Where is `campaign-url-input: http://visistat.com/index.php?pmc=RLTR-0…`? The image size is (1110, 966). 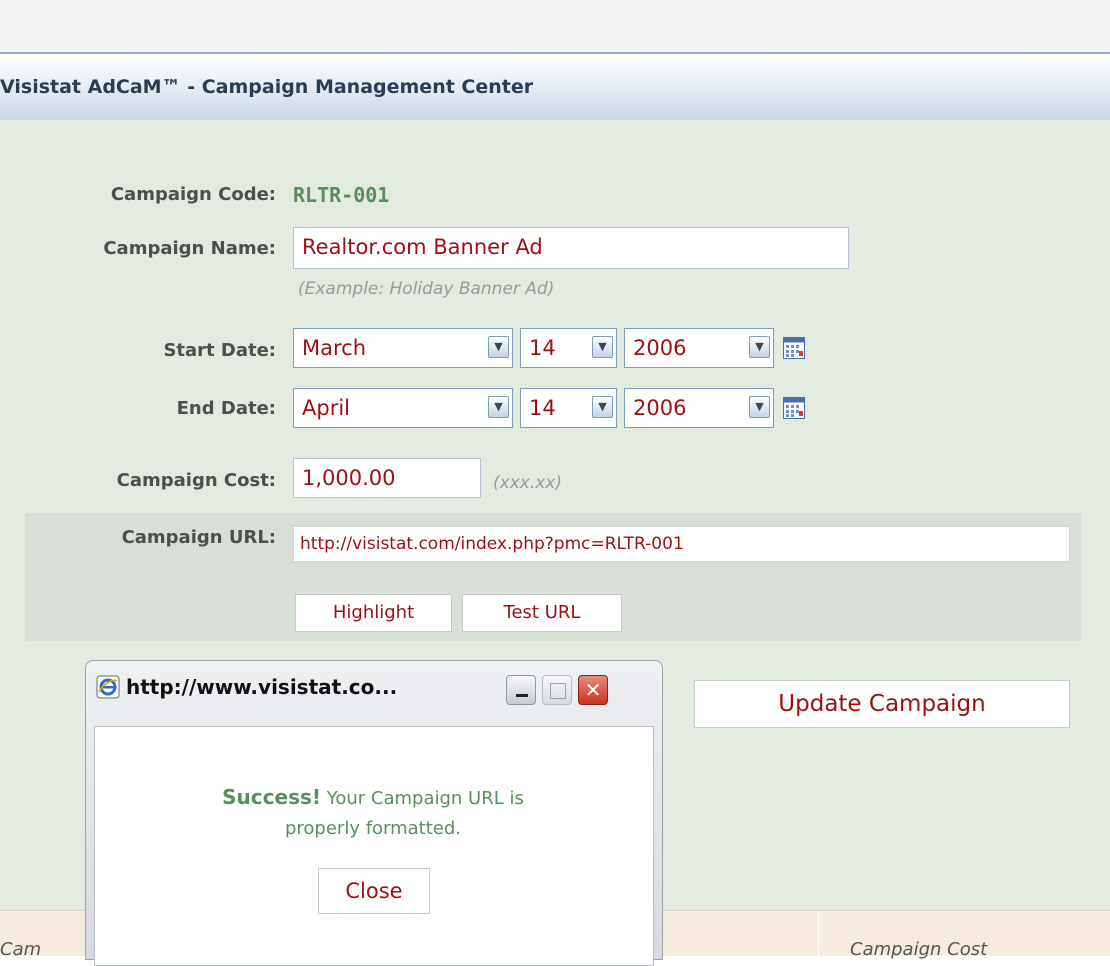 campaign-url-input: http://visistat.com/index.php?pmc=RLTR-0… is located at coordinates (681, 544).